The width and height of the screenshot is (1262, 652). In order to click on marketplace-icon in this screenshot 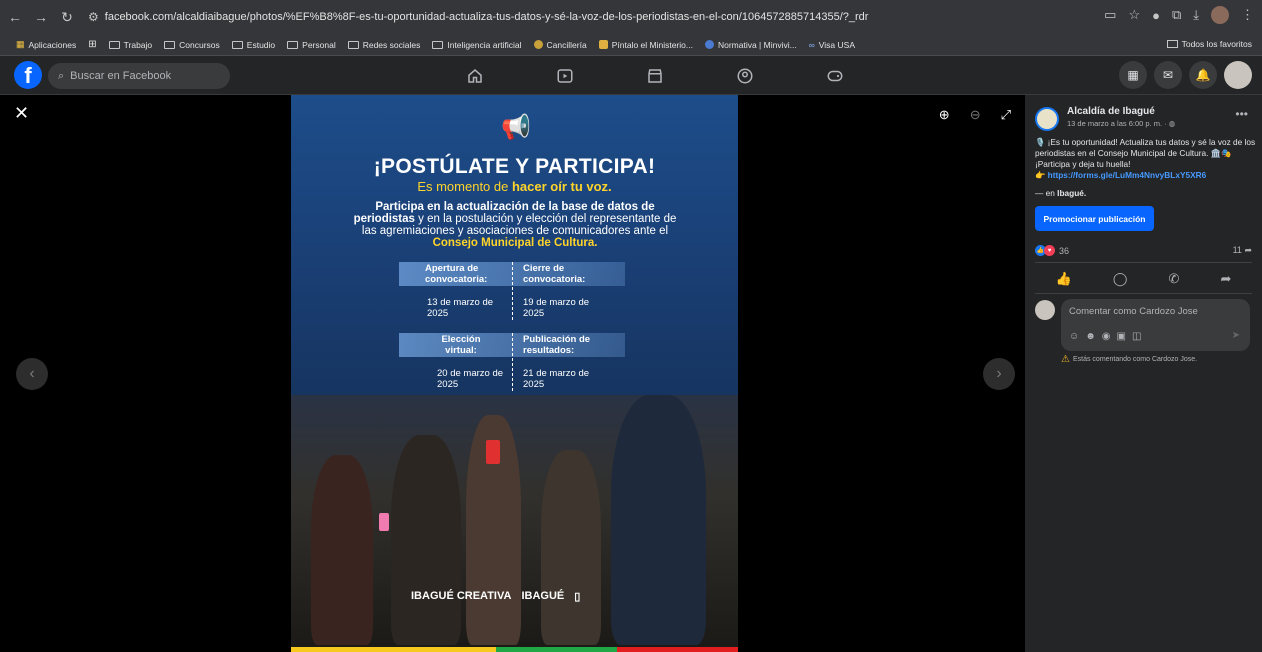, I will do `click(655, 76)`.